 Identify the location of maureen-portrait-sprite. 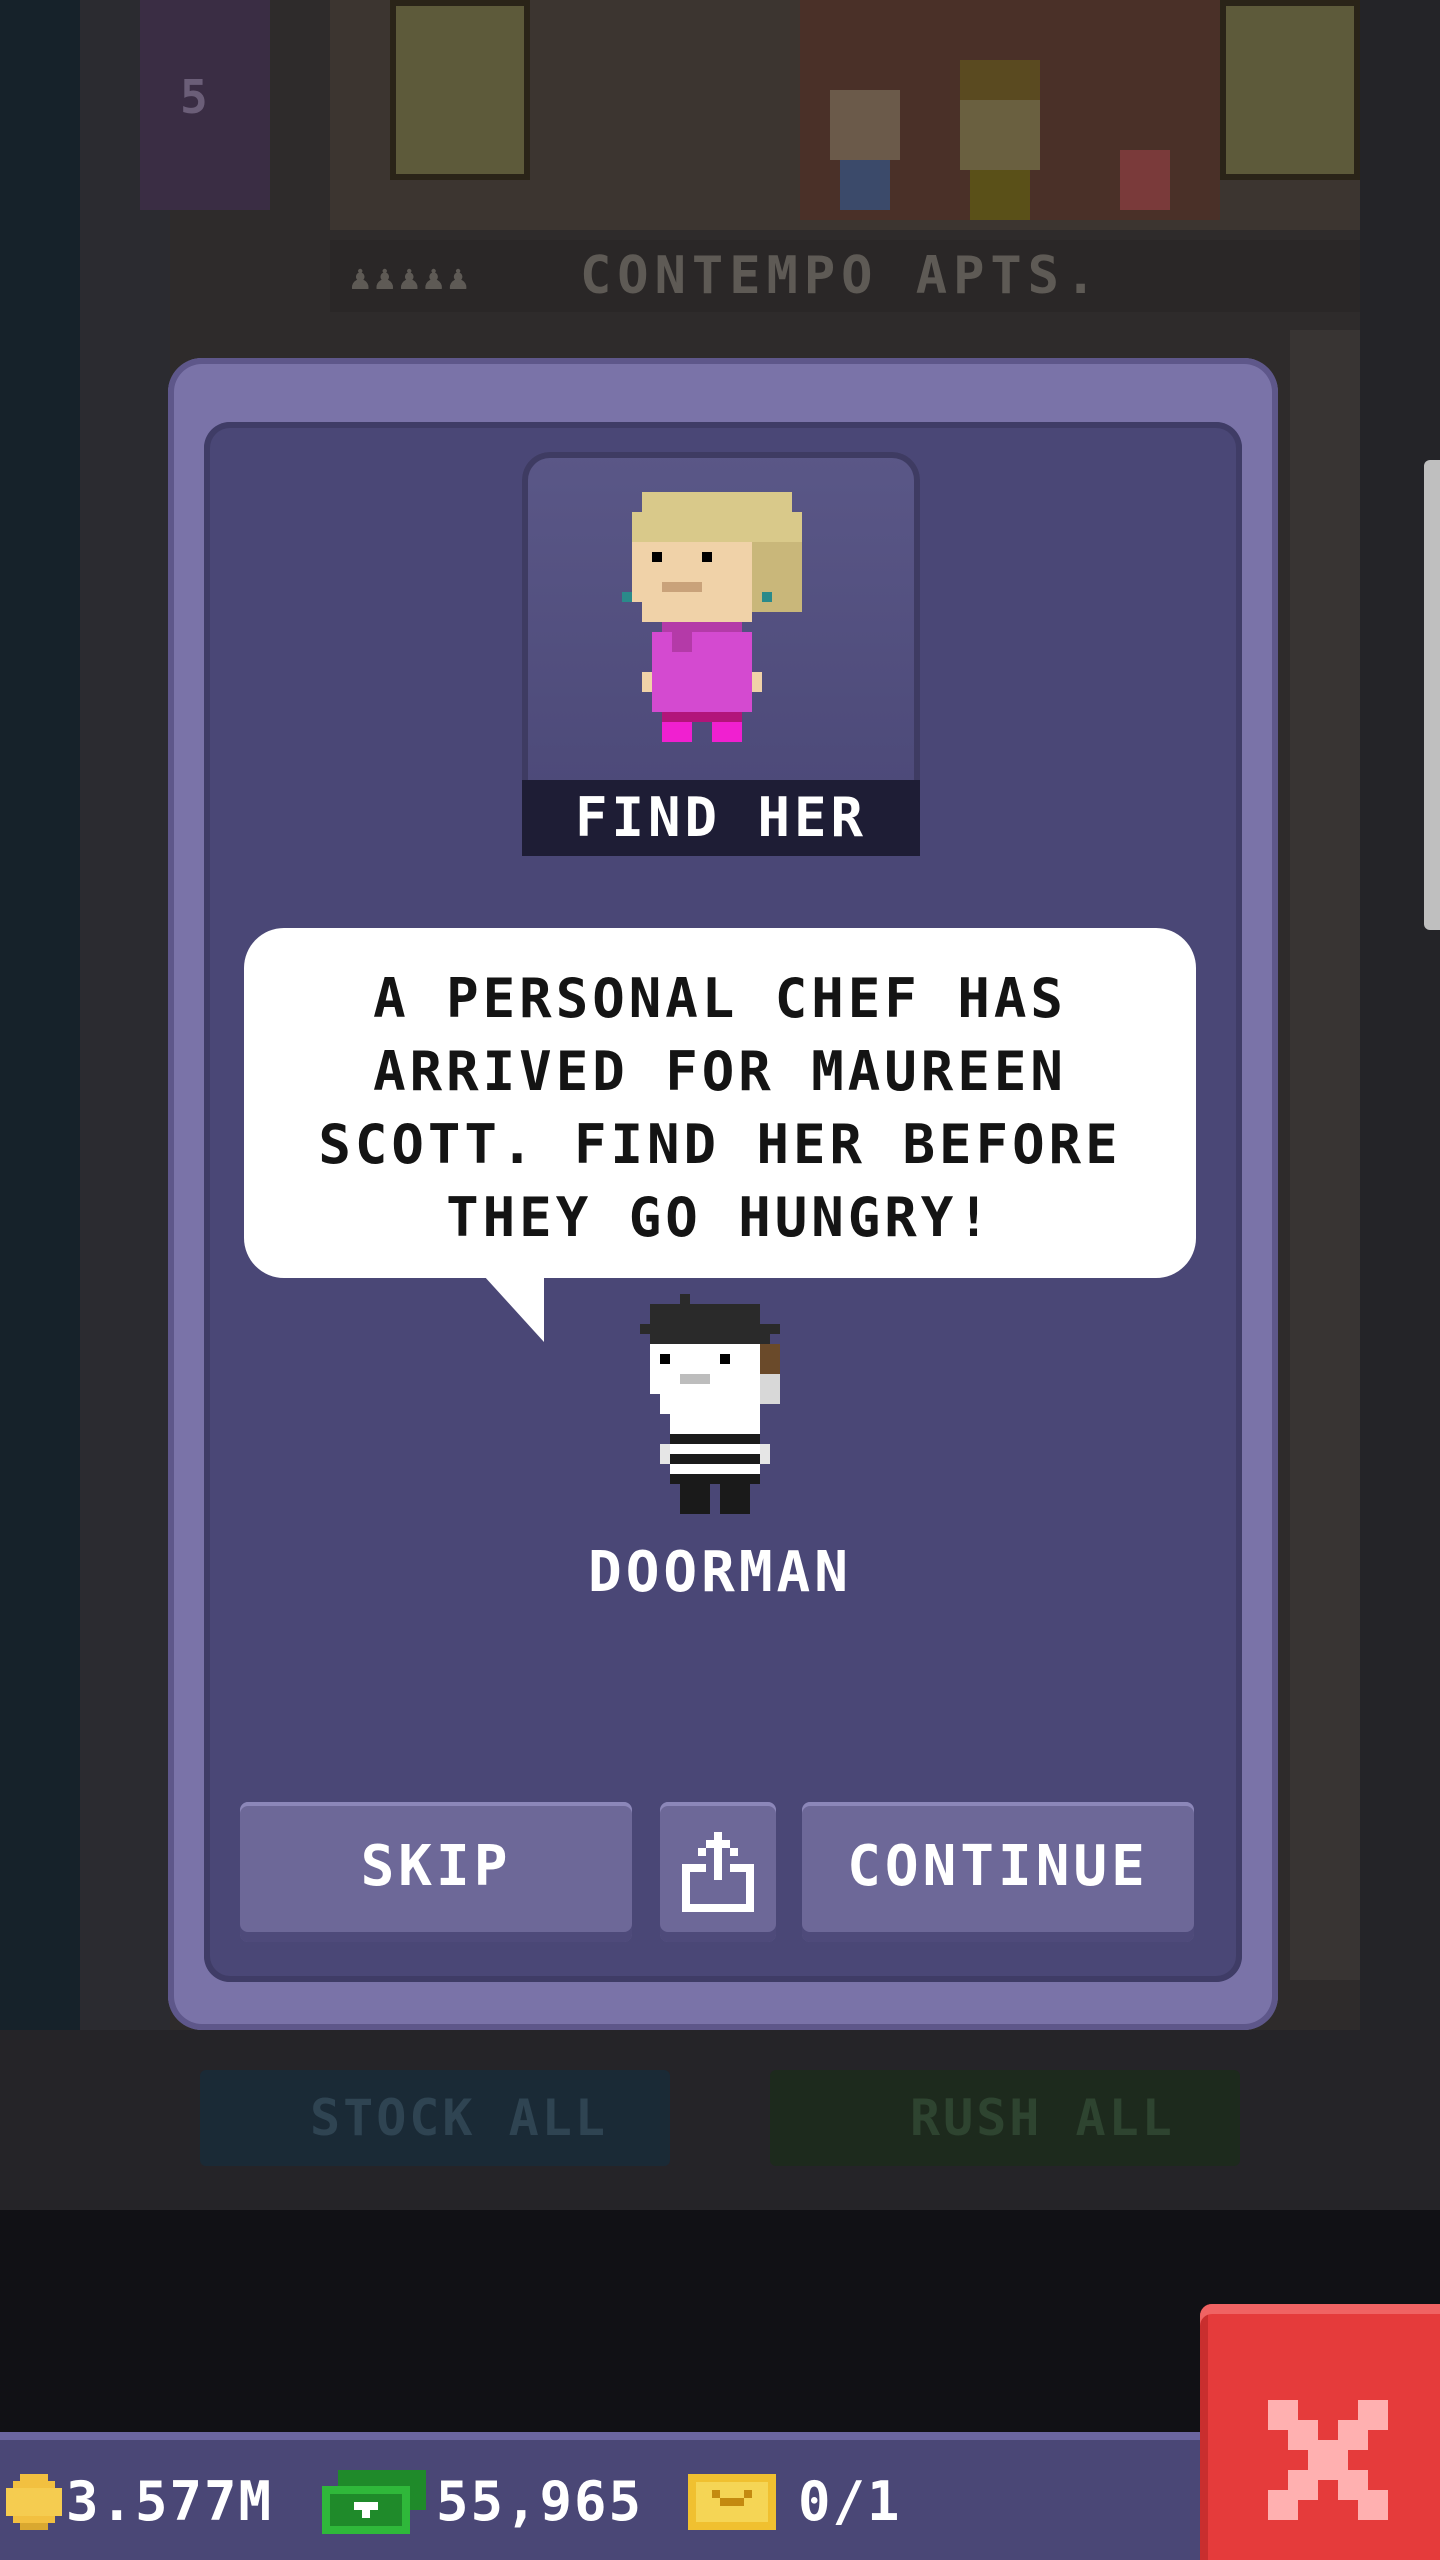
(712, 617).